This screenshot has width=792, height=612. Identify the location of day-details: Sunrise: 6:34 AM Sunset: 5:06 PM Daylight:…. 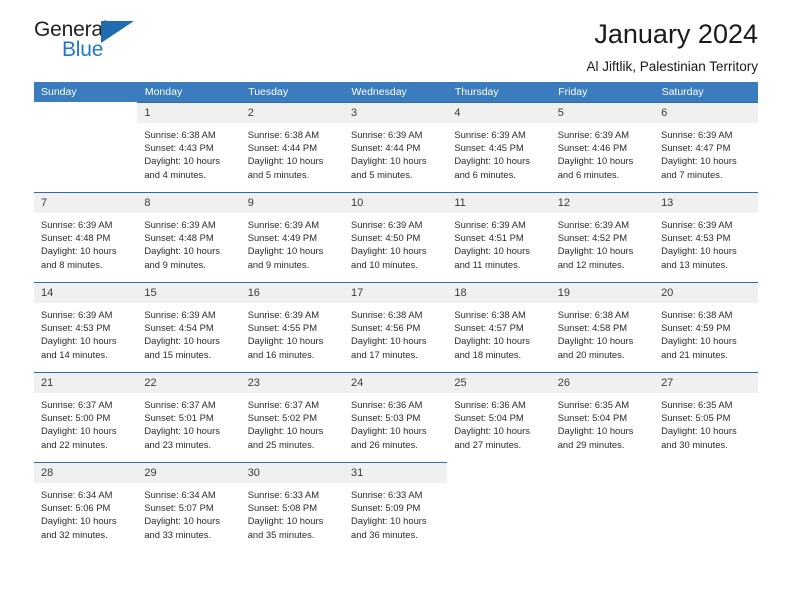
(85, 512).